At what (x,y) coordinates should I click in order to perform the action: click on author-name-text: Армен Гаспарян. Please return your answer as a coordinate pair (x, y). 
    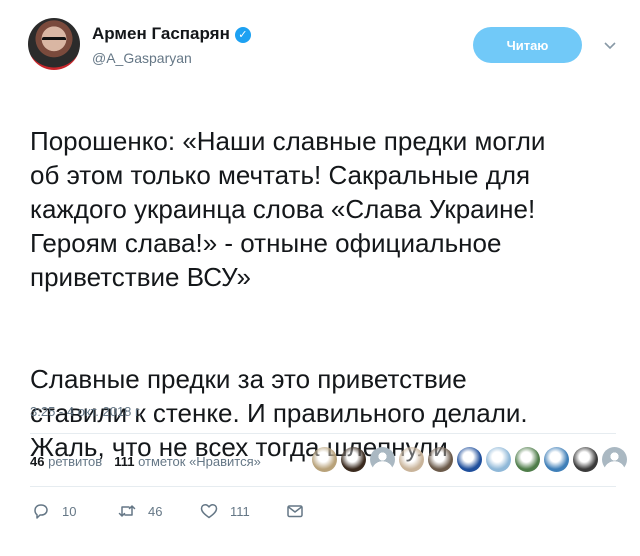
    Looking at the image, I should click on (161, 33).